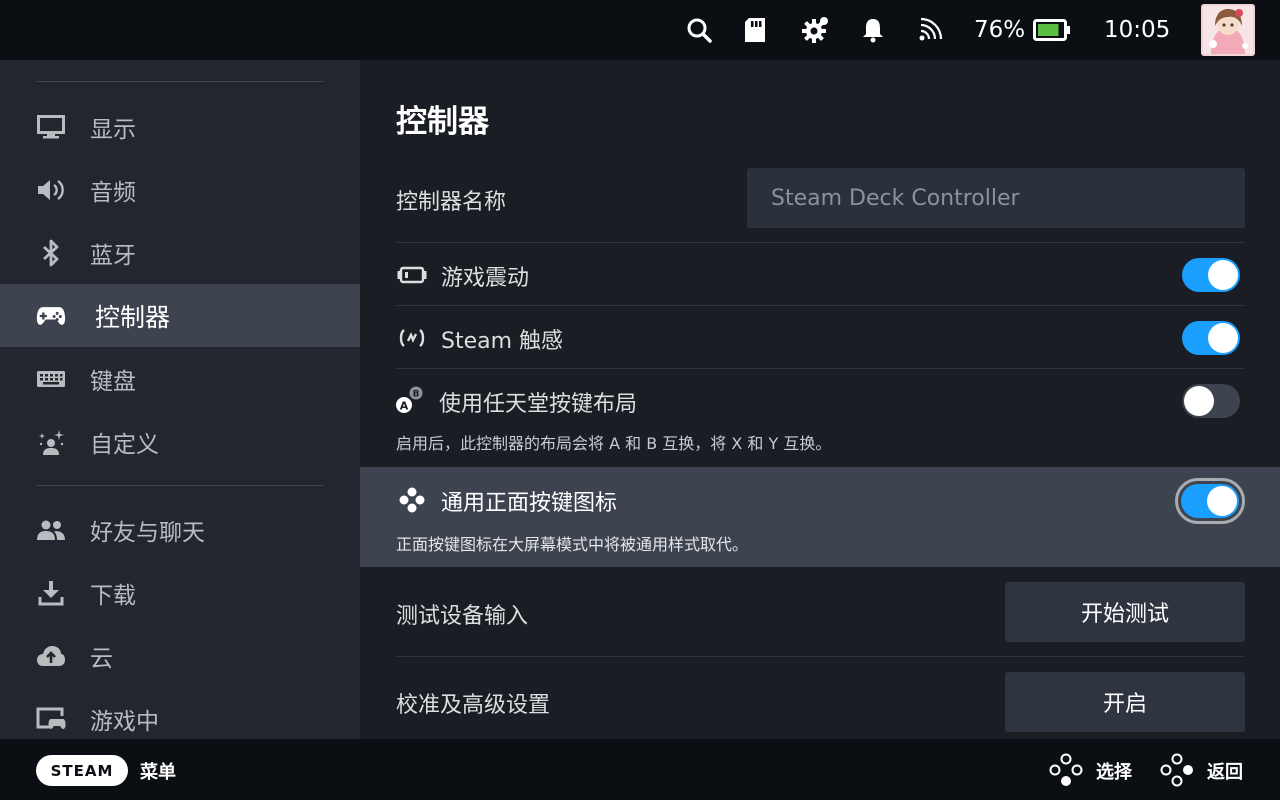 The height and width of the screenshot is (800, 1280). Describe the element at coordinates (51, 190) in the screenshot. I see `speaker-icon` at that location.